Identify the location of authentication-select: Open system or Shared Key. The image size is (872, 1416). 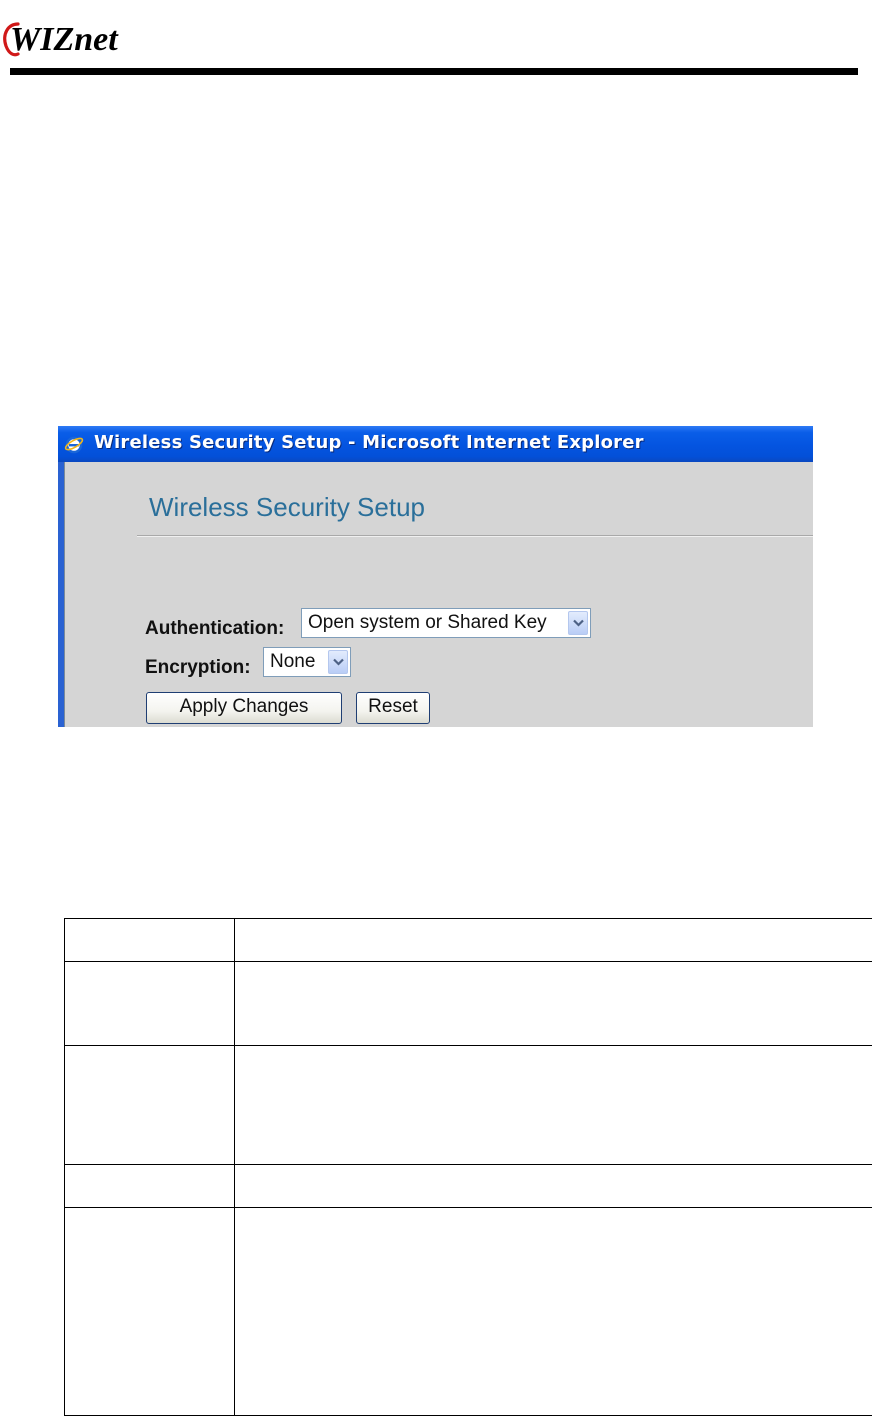
(446, 623).